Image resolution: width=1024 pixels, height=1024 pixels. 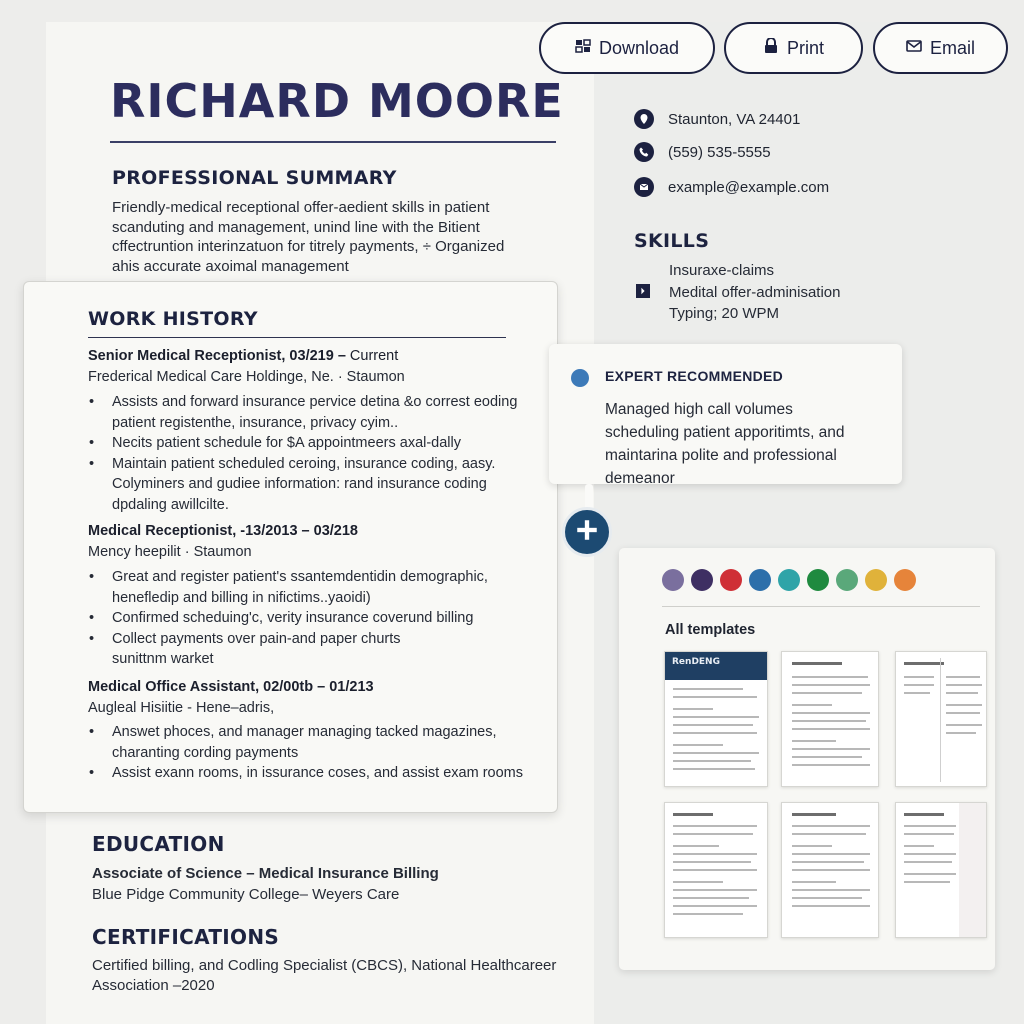 What do you see at coordinates (694, 376) in the screenshot?
I see `expert-label: EXPERT RECOMMENDED` at bounding box center [694, 376].